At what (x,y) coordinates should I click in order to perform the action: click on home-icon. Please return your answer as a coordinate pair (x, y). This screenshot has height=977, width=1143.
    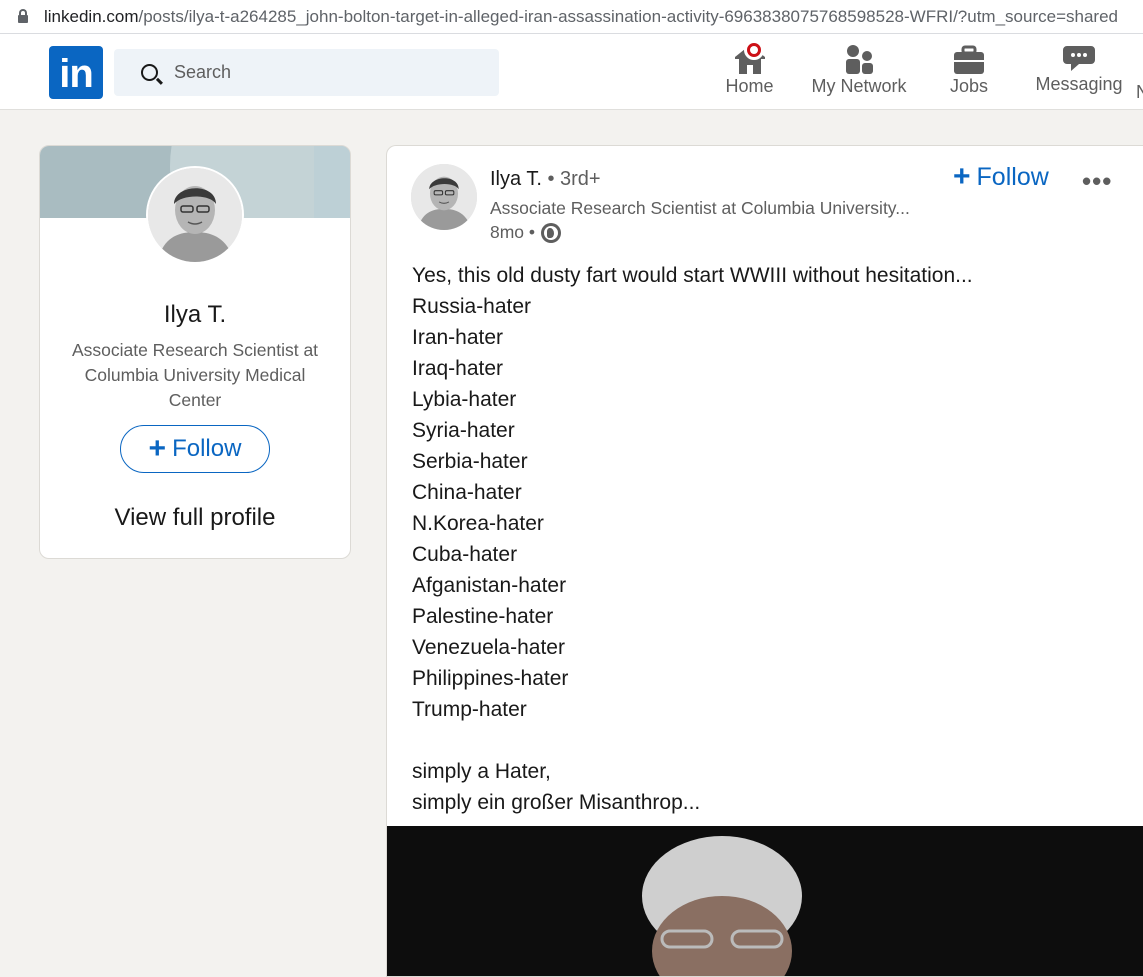
    Looking at the image, I should click on (749, 58).